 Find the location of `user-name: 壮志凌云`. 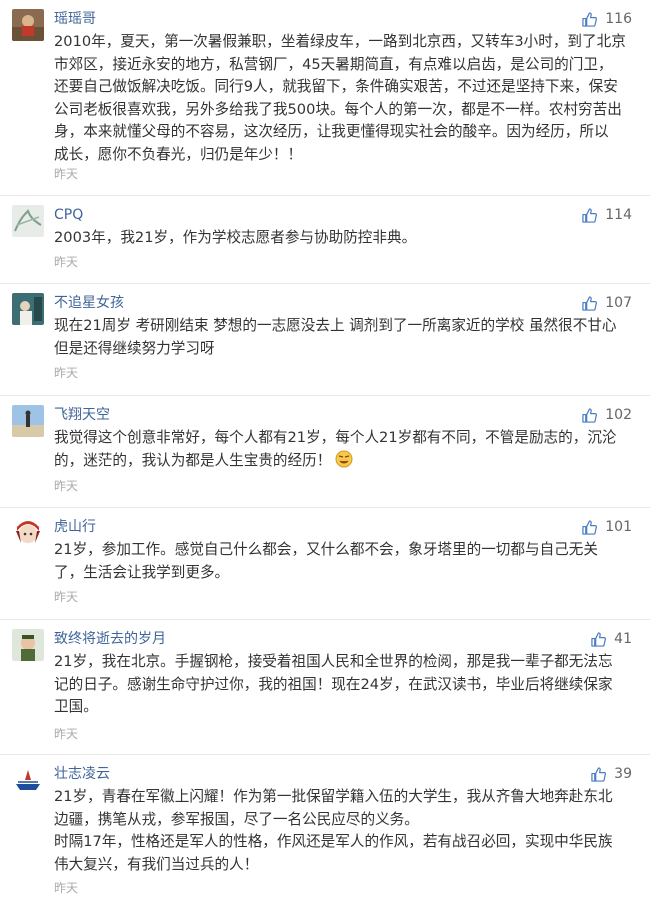

user-name: 壮志凌云 is located at coordinates (82, 774).